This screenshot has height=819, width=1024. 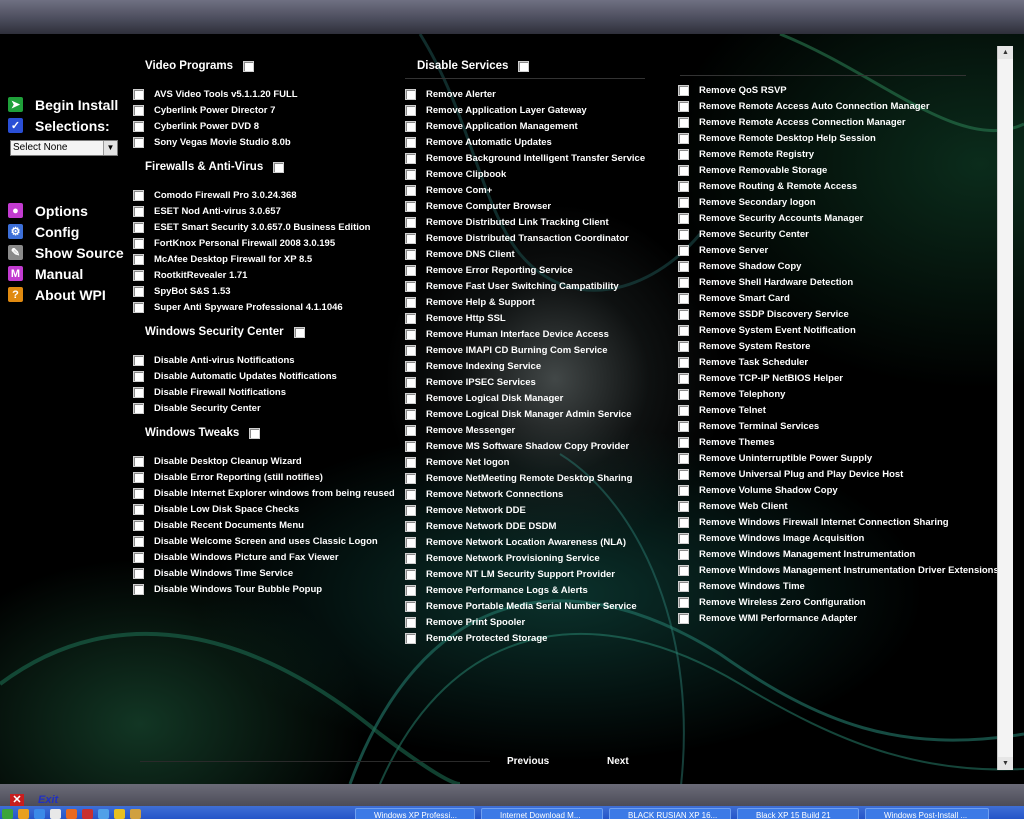 I want to click on checkbox-row: Comodo Firewall Pro 3.0.24.368, so click(x=268, y=195).